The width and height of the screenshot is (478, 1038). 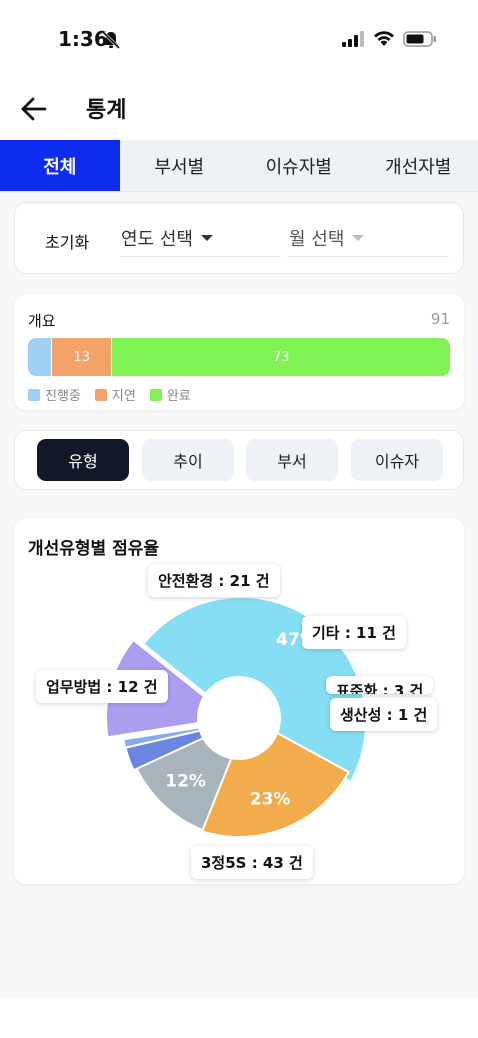 What do you see at coordinates (178, 396) in the screenshot?
I see `legend-label-completed: 완료` at bounding box center [178, 396].